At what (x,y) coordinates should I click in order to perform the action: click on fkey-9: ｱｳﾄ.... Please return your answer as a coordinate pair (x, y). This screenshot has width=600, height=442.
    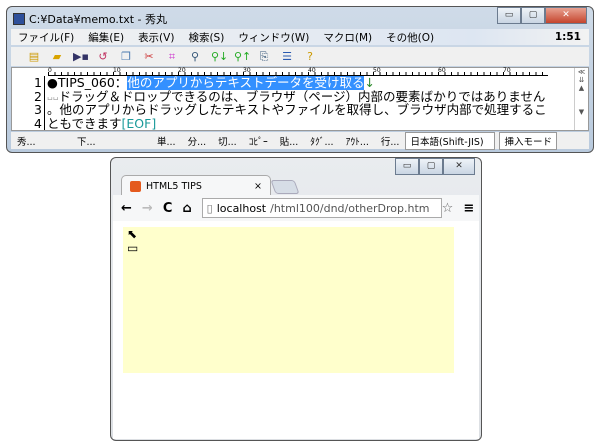
    Looking at the image, I should click on (357, 141).